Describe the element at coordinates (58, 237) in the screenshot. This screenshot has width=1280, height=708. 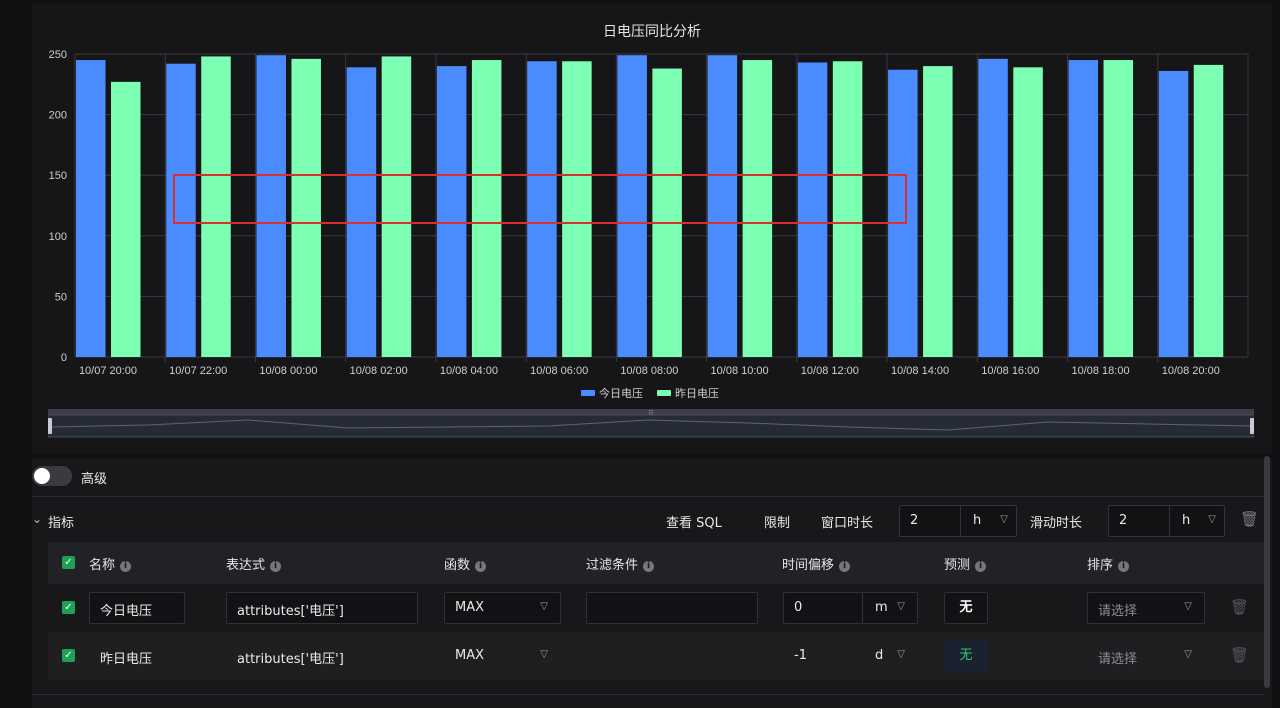
I see `y-tick-label: 100` at that location.